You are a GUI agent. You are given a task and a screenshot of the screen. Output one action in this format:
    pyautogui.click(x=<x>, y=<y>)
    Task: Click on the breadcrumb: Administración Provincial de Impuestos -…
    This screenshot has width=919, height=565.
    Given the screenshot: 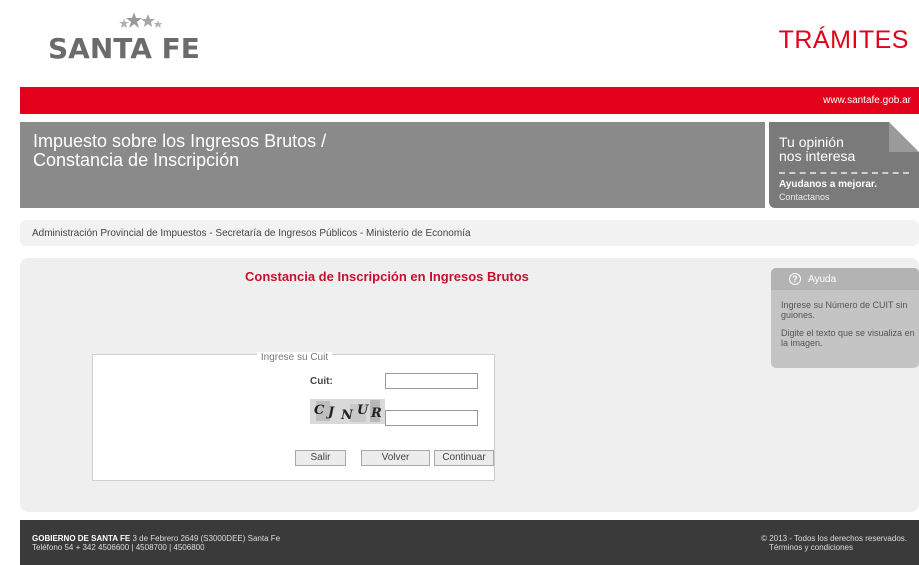 What is the action you would take?
    pyautogui.click(x=469, y=233)
    